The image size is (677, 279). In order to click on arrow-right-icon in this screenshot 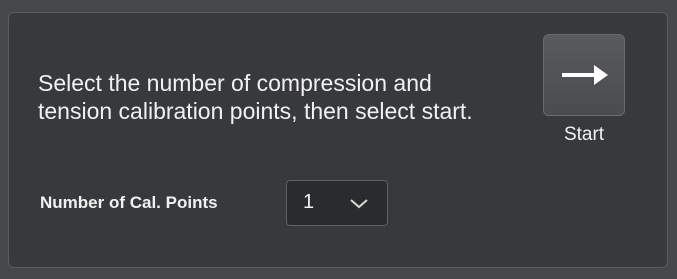, I will do `click(585, 75)`.